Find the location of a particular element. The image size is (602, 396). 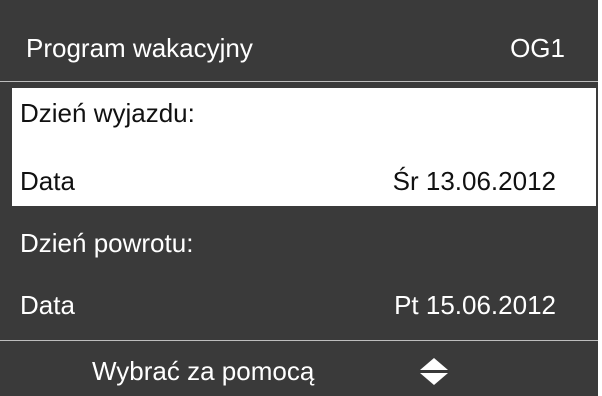

departure-date-value: Śr 13.06.2012 is located at coordinates (474, 181).